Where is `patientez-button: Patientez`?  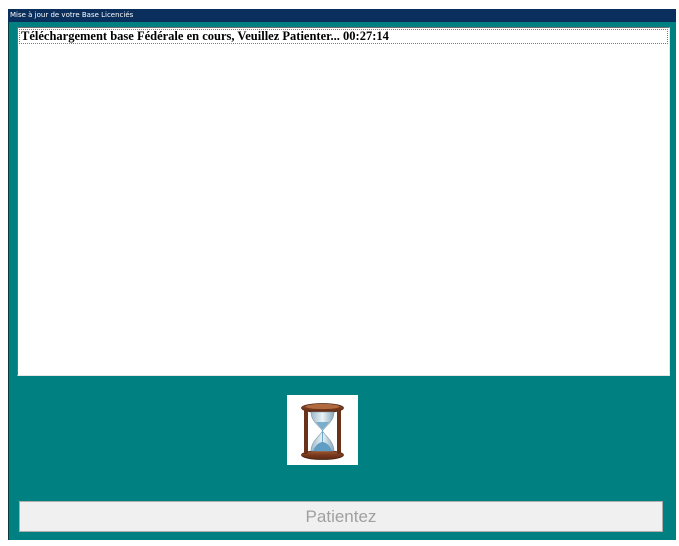 patientez-button: Patientez is located at coordinates (341, 516).